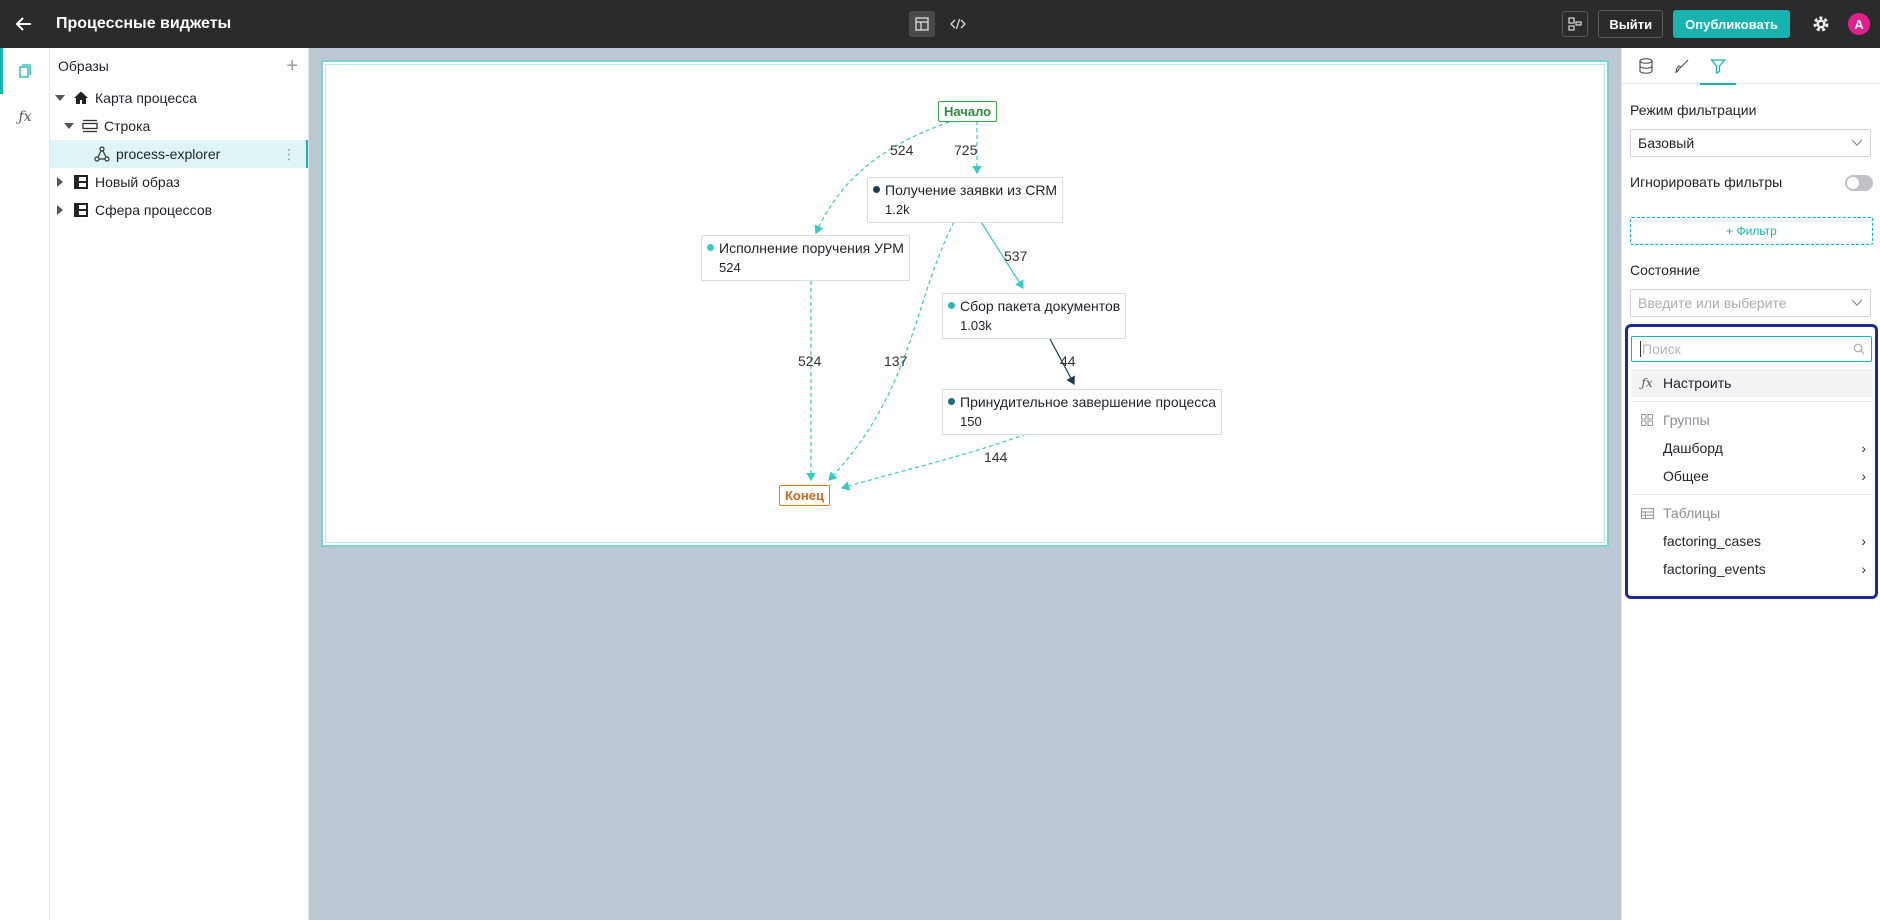 Image resolution: width=1880 pixels, height=920 pixels. I want to click on filter-mode-value: Базовый, so click(1666, 143).